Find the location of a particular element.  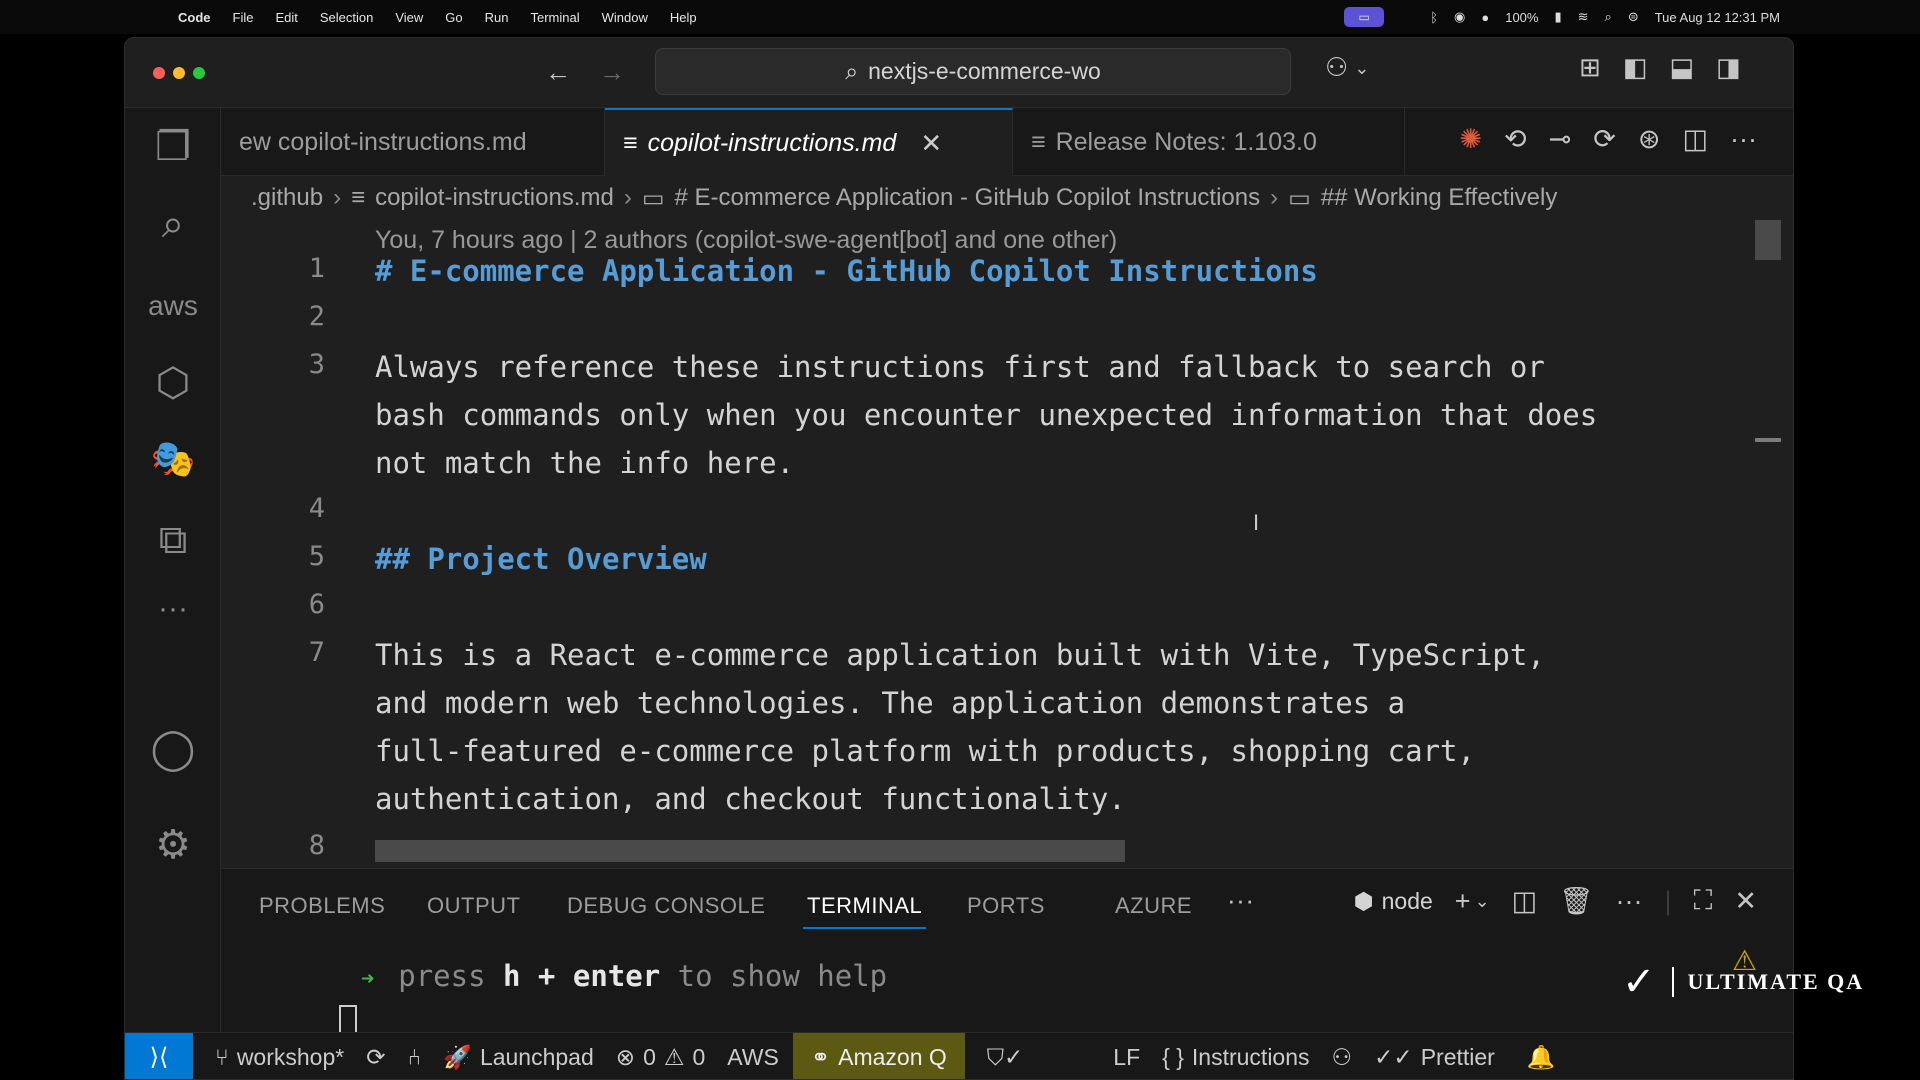

error-icon: ⊗ is located at coordinates (625, 1056).